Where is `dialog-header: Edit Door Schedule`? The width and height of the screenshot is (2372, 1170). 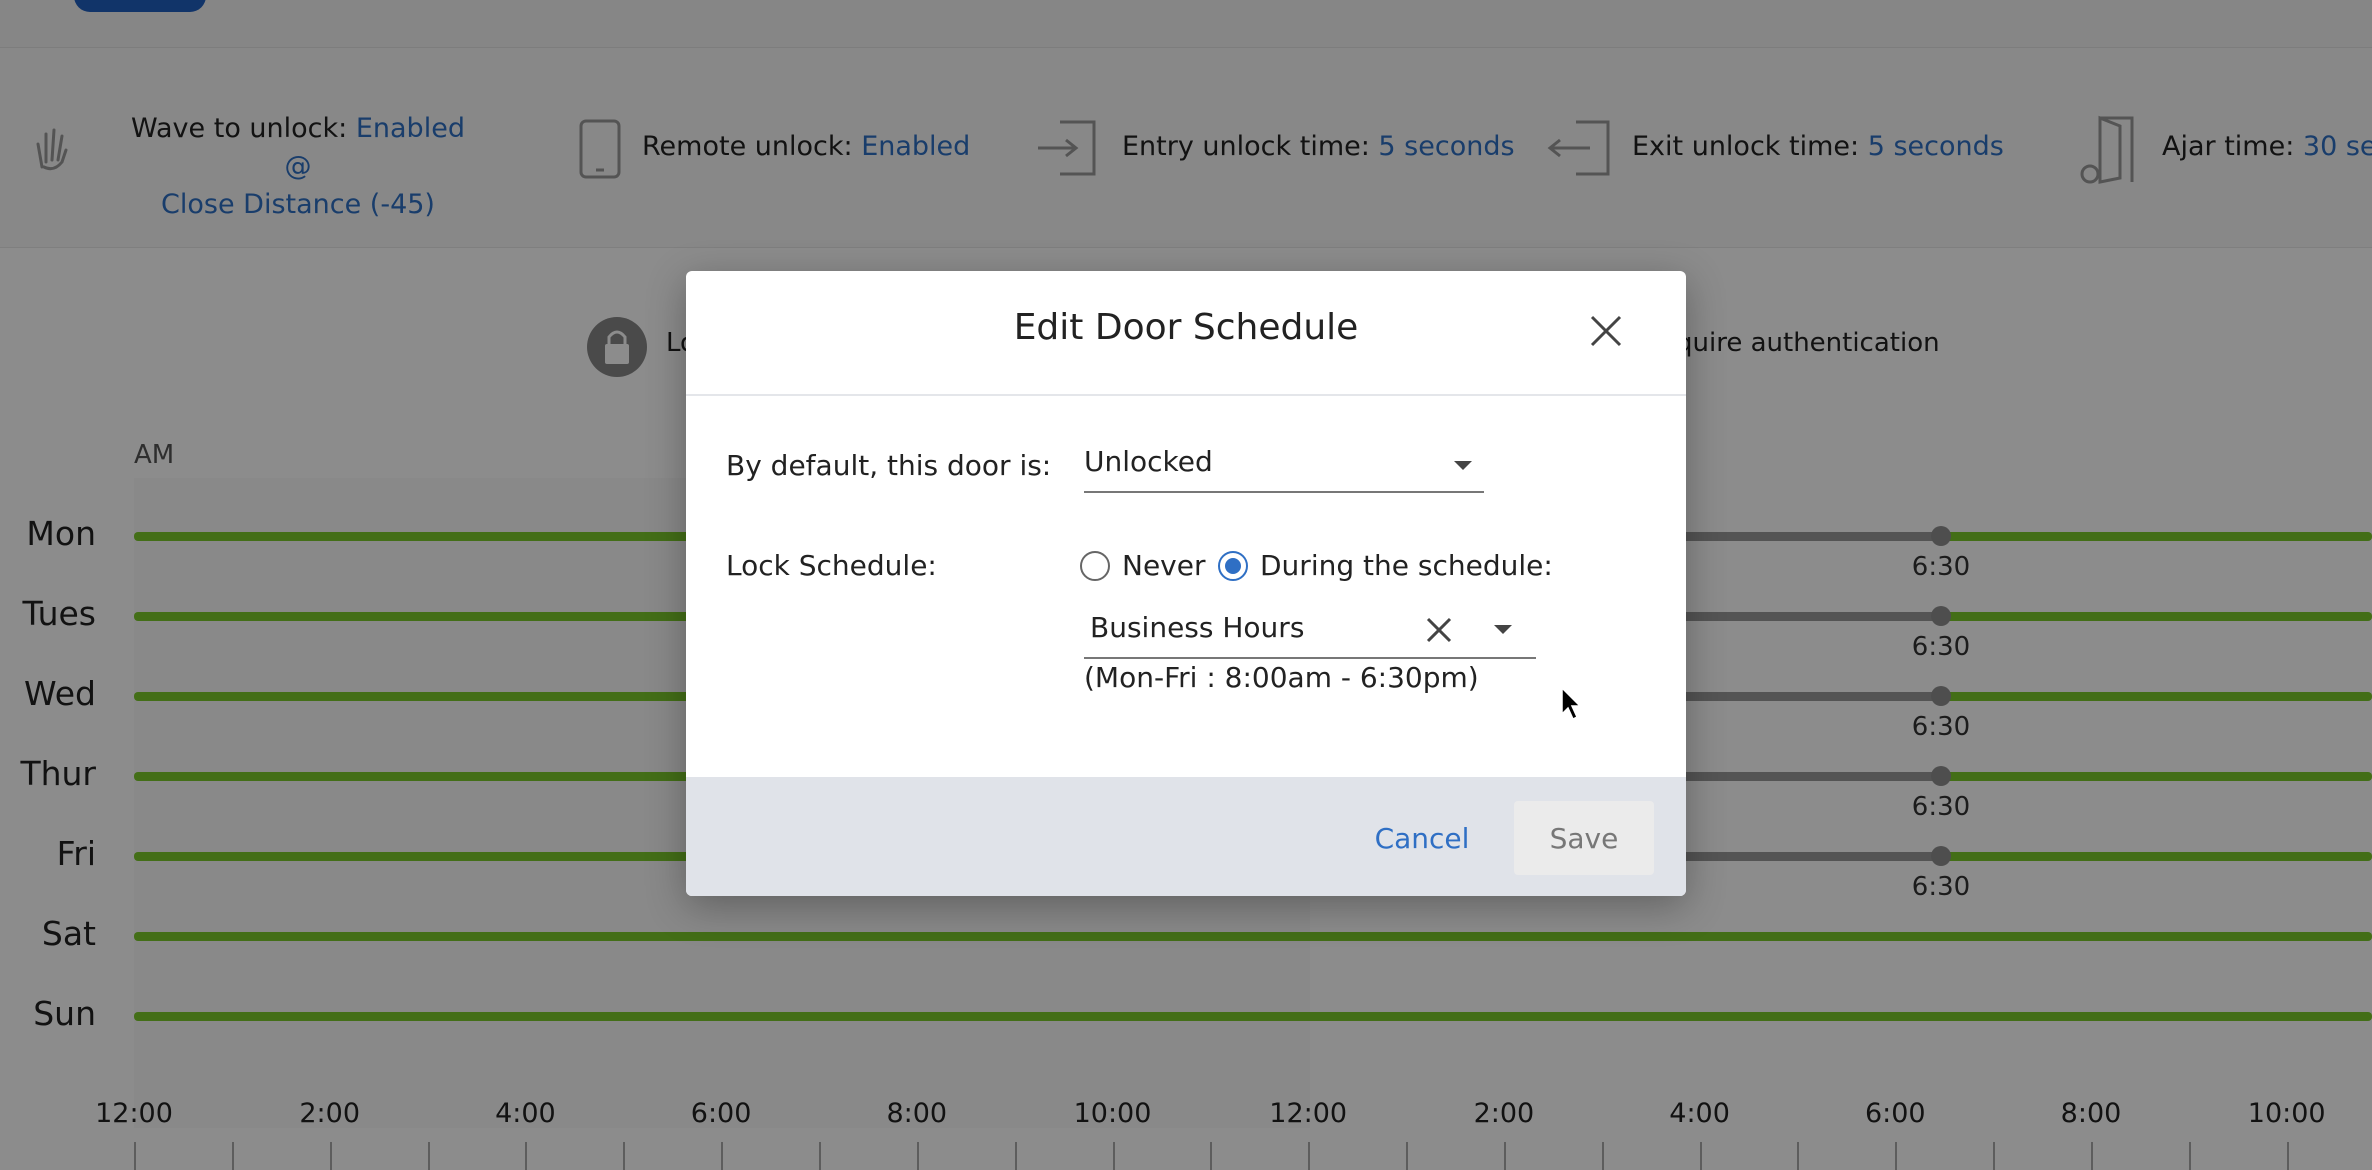
dialog-header: Edit Door Schedule is located at coordinates (1186, 333).